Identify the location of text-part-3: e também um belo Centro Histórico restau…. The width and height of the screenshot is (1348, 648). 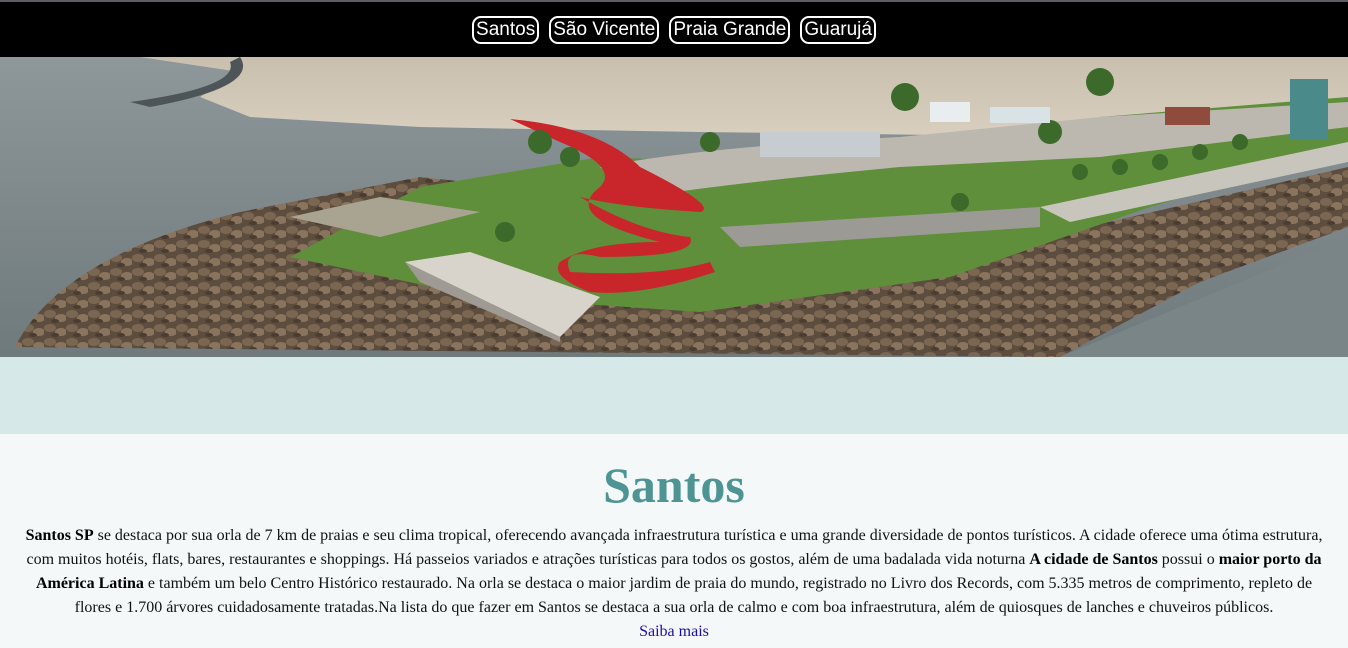
(693, 595).